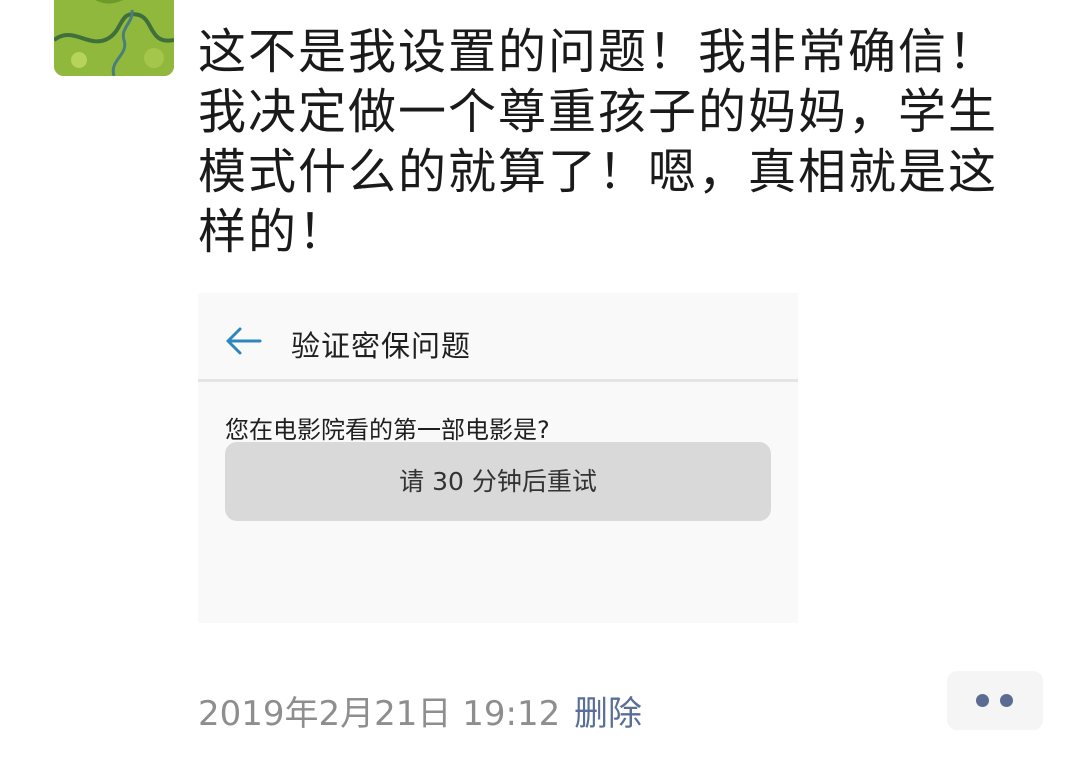 This screenshot has width=1080, height=765. What do you see at coordinates (498, 337) in the screenshot?
I see `screenshot-header: 验证密保问题` at bounding box center [498, 337].